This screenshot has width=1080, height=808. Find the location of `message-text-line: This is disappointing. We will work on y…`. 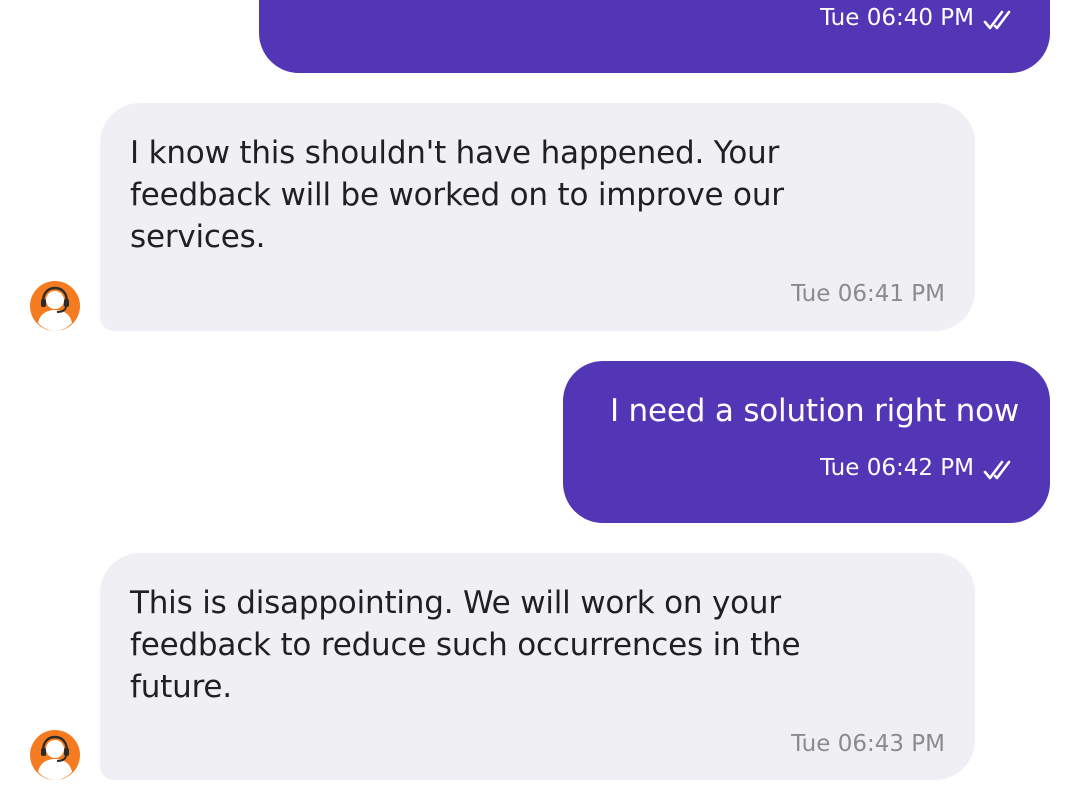

message-text-line: This is disappointing. We will work on y… is located at coordinates (455, 603).